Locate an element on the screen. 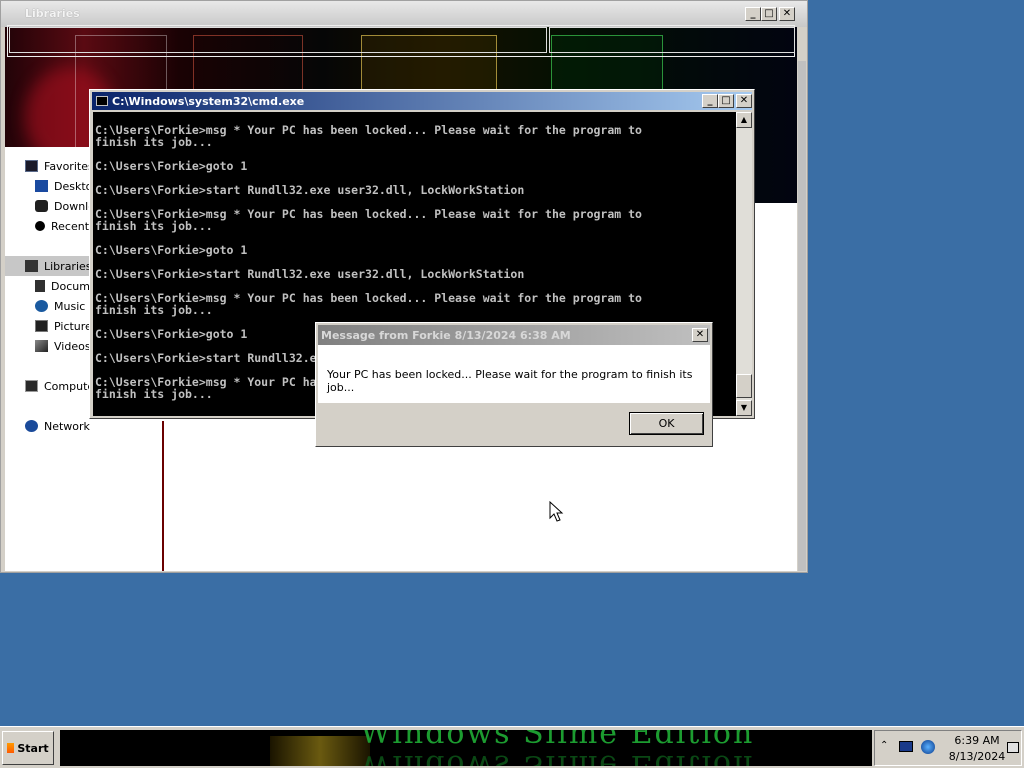 Image resolution: width=1024 pixels, height=768 pixels. explorer-titlebar: Libraries _ □ ✕ is located at coordinates (404, 14).